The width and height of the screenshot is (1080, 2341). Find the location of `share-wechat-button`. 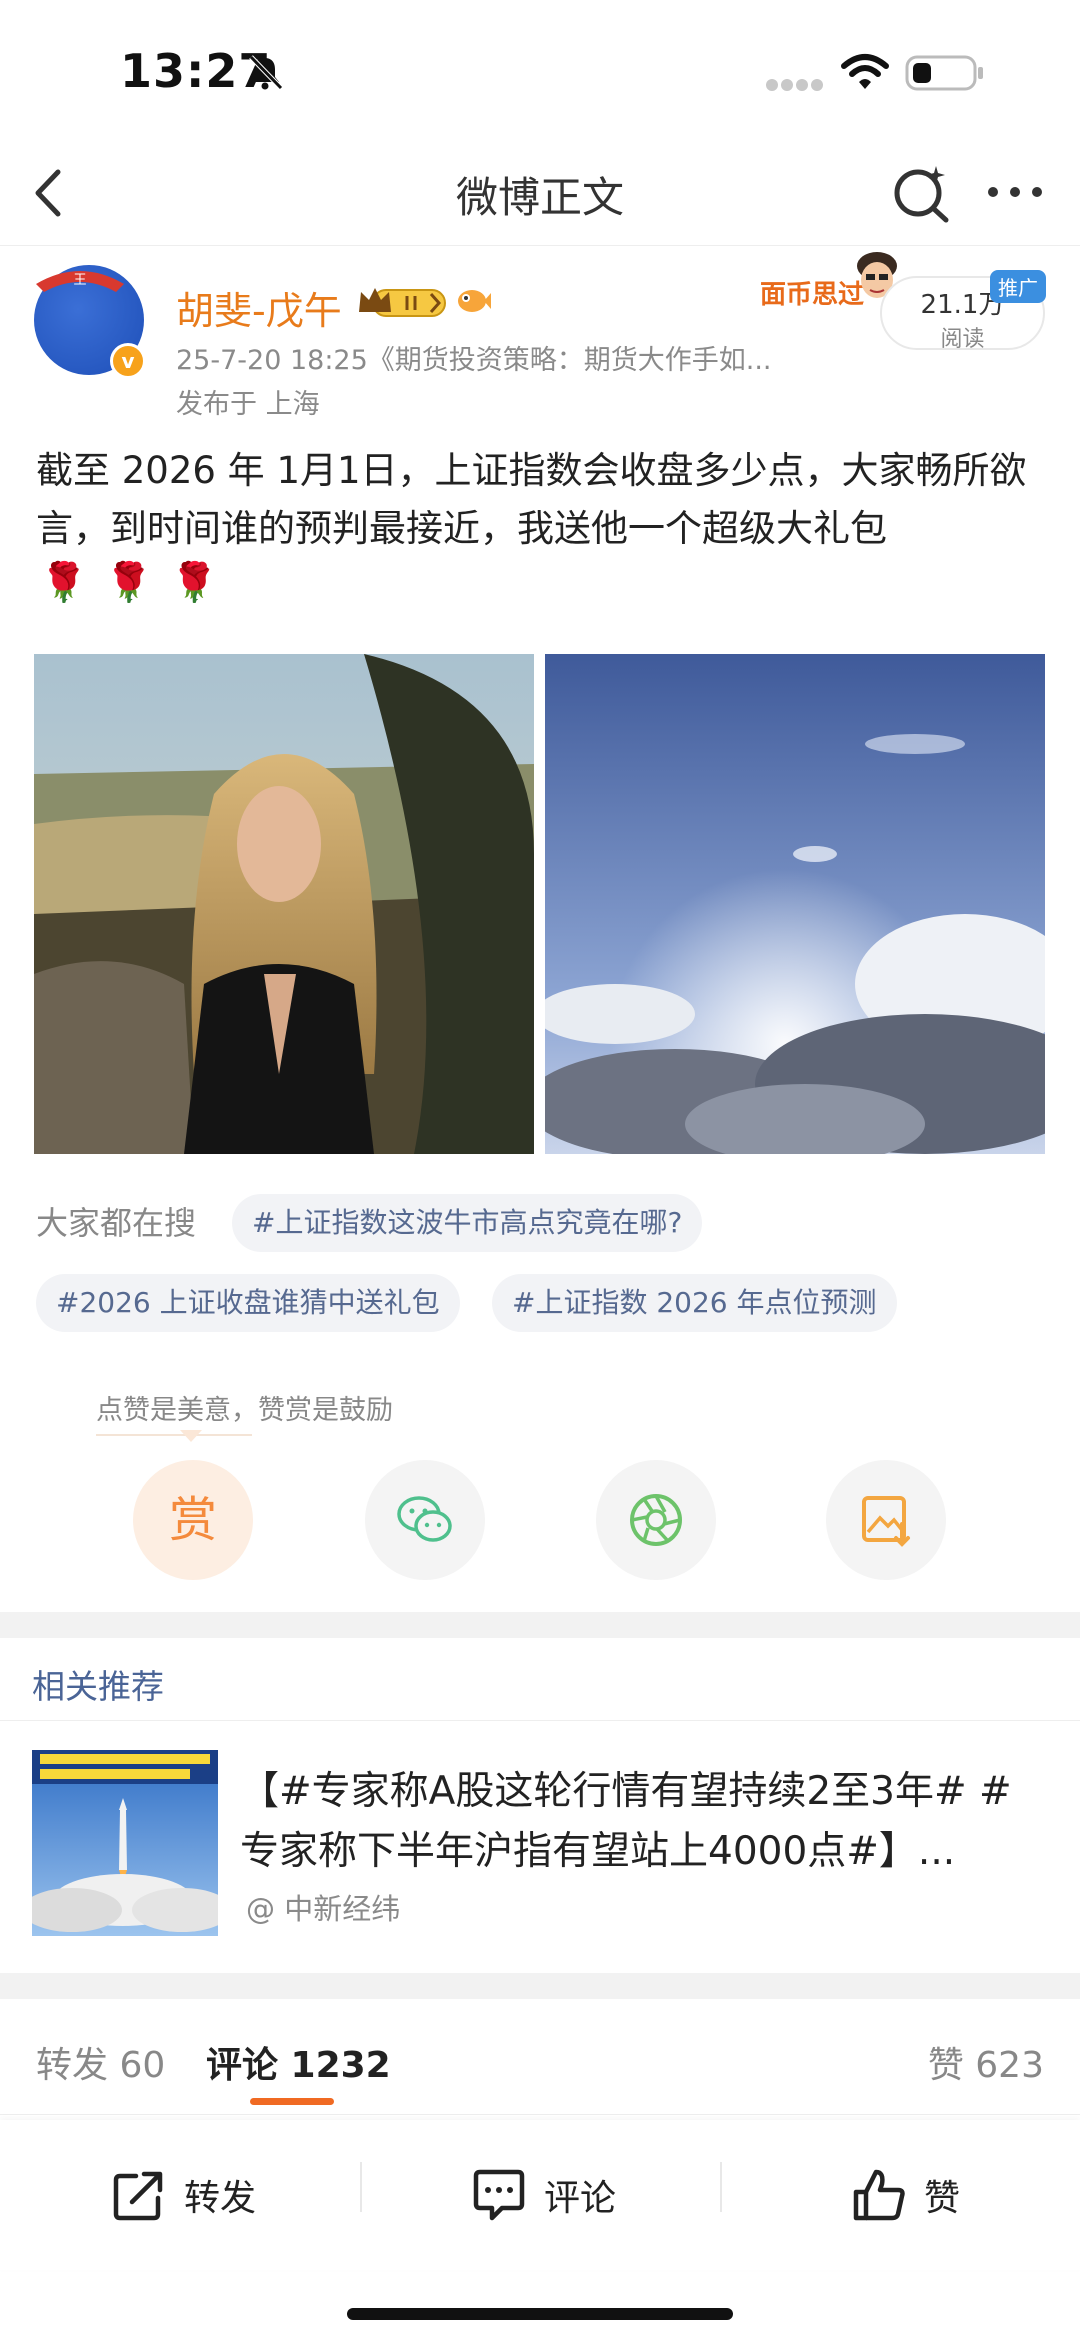

share-wechat-button is located at coordinates (425, 1520).